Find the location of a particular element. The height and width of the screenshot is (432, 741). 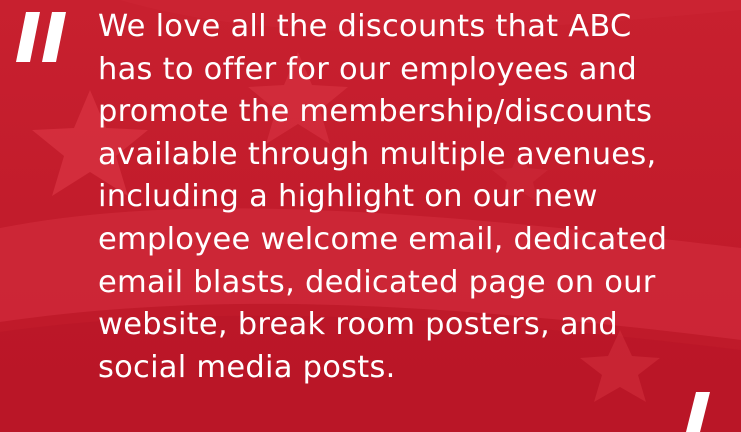

open-quote-icon is located at coordinates (41, 37).